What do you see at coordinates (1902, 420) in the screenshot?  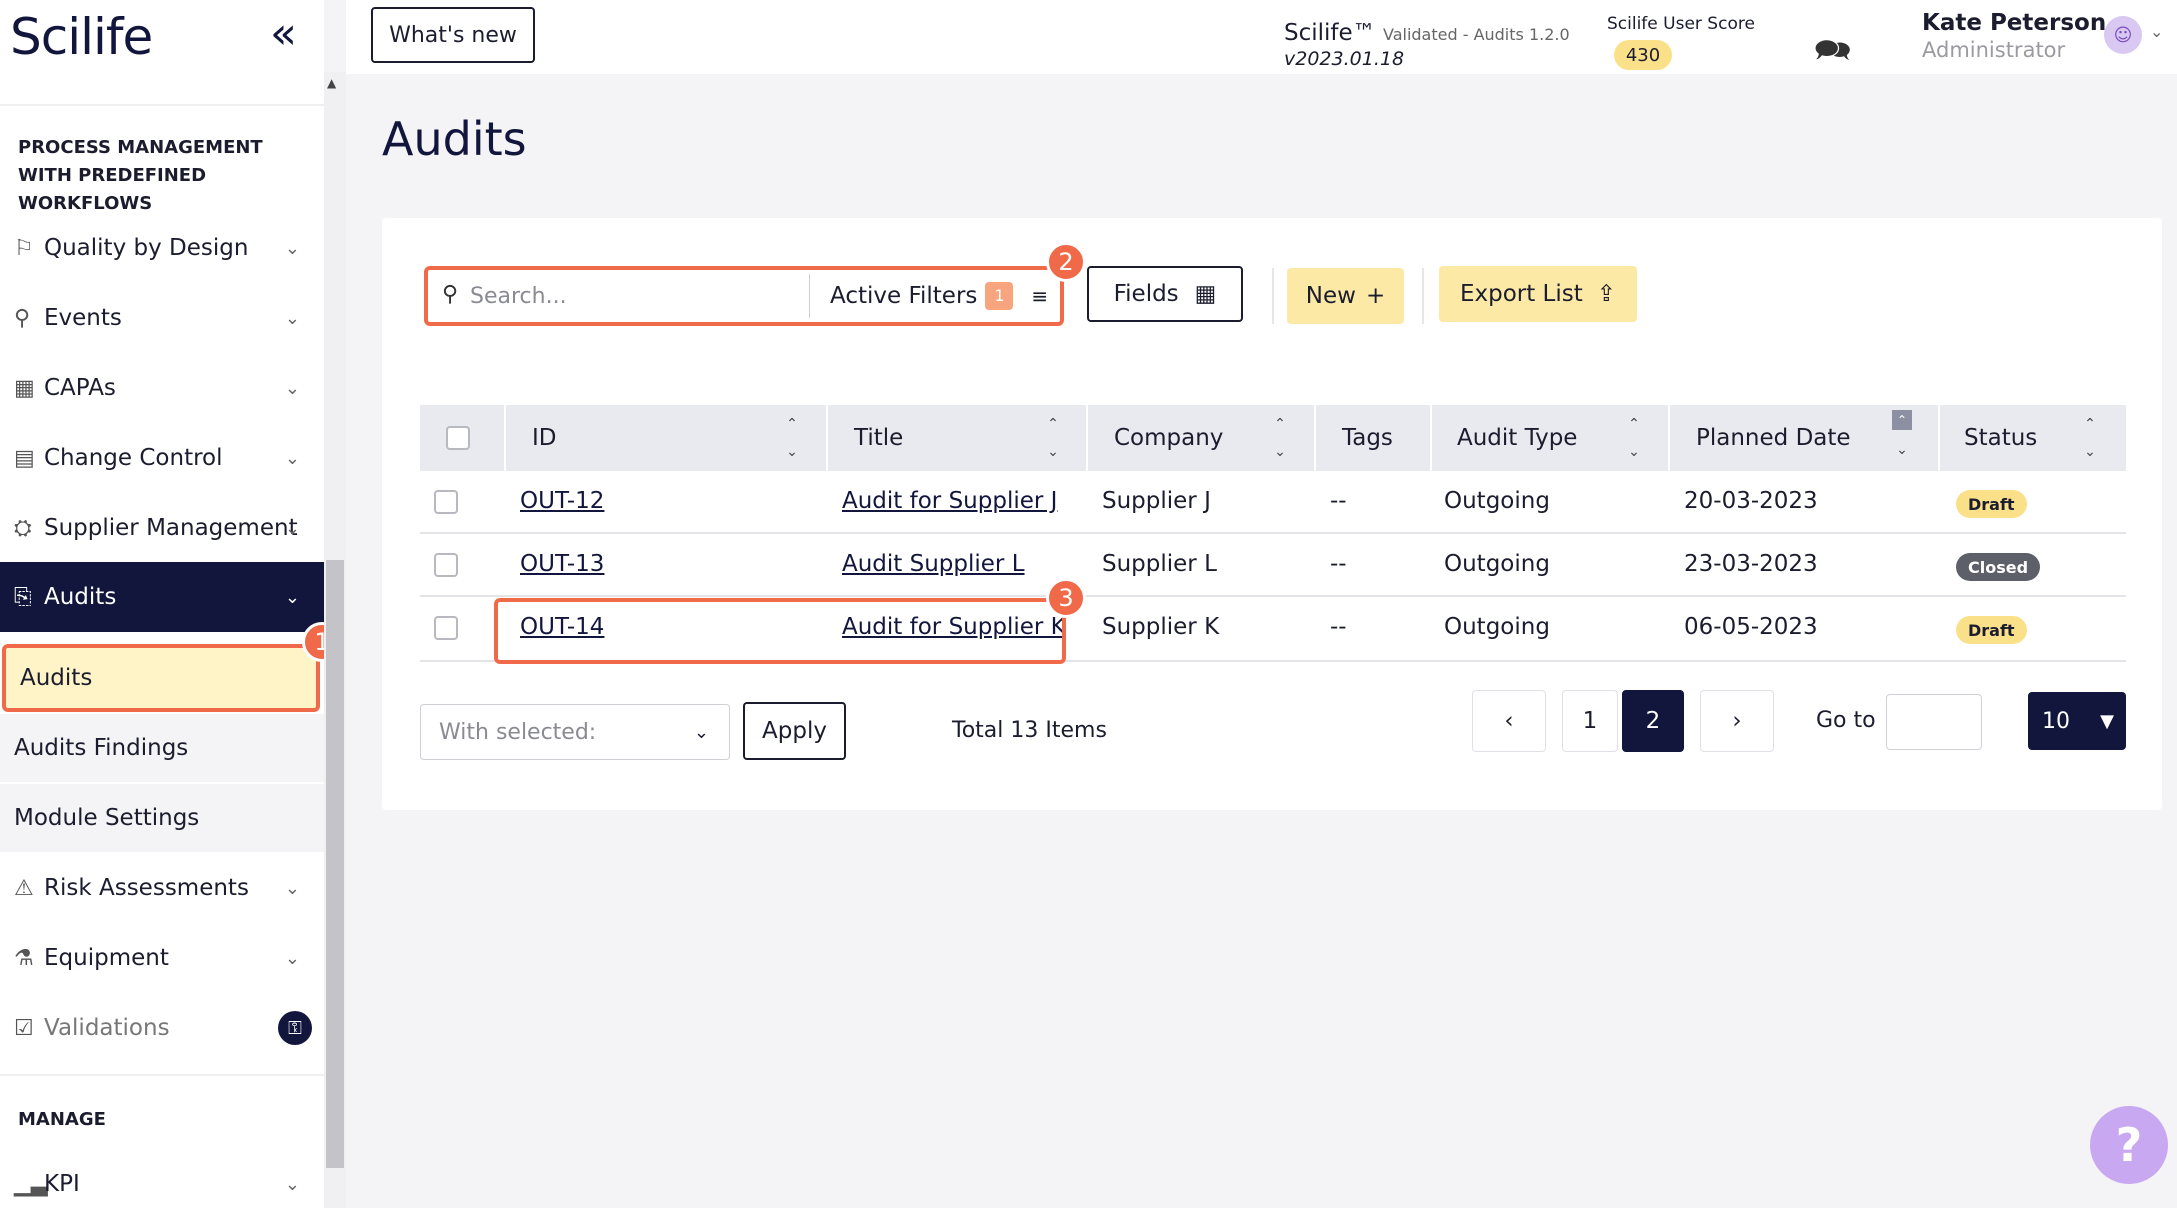 I see `sort-ascending-icon: ⌃` at bounding box center [1902, 420].